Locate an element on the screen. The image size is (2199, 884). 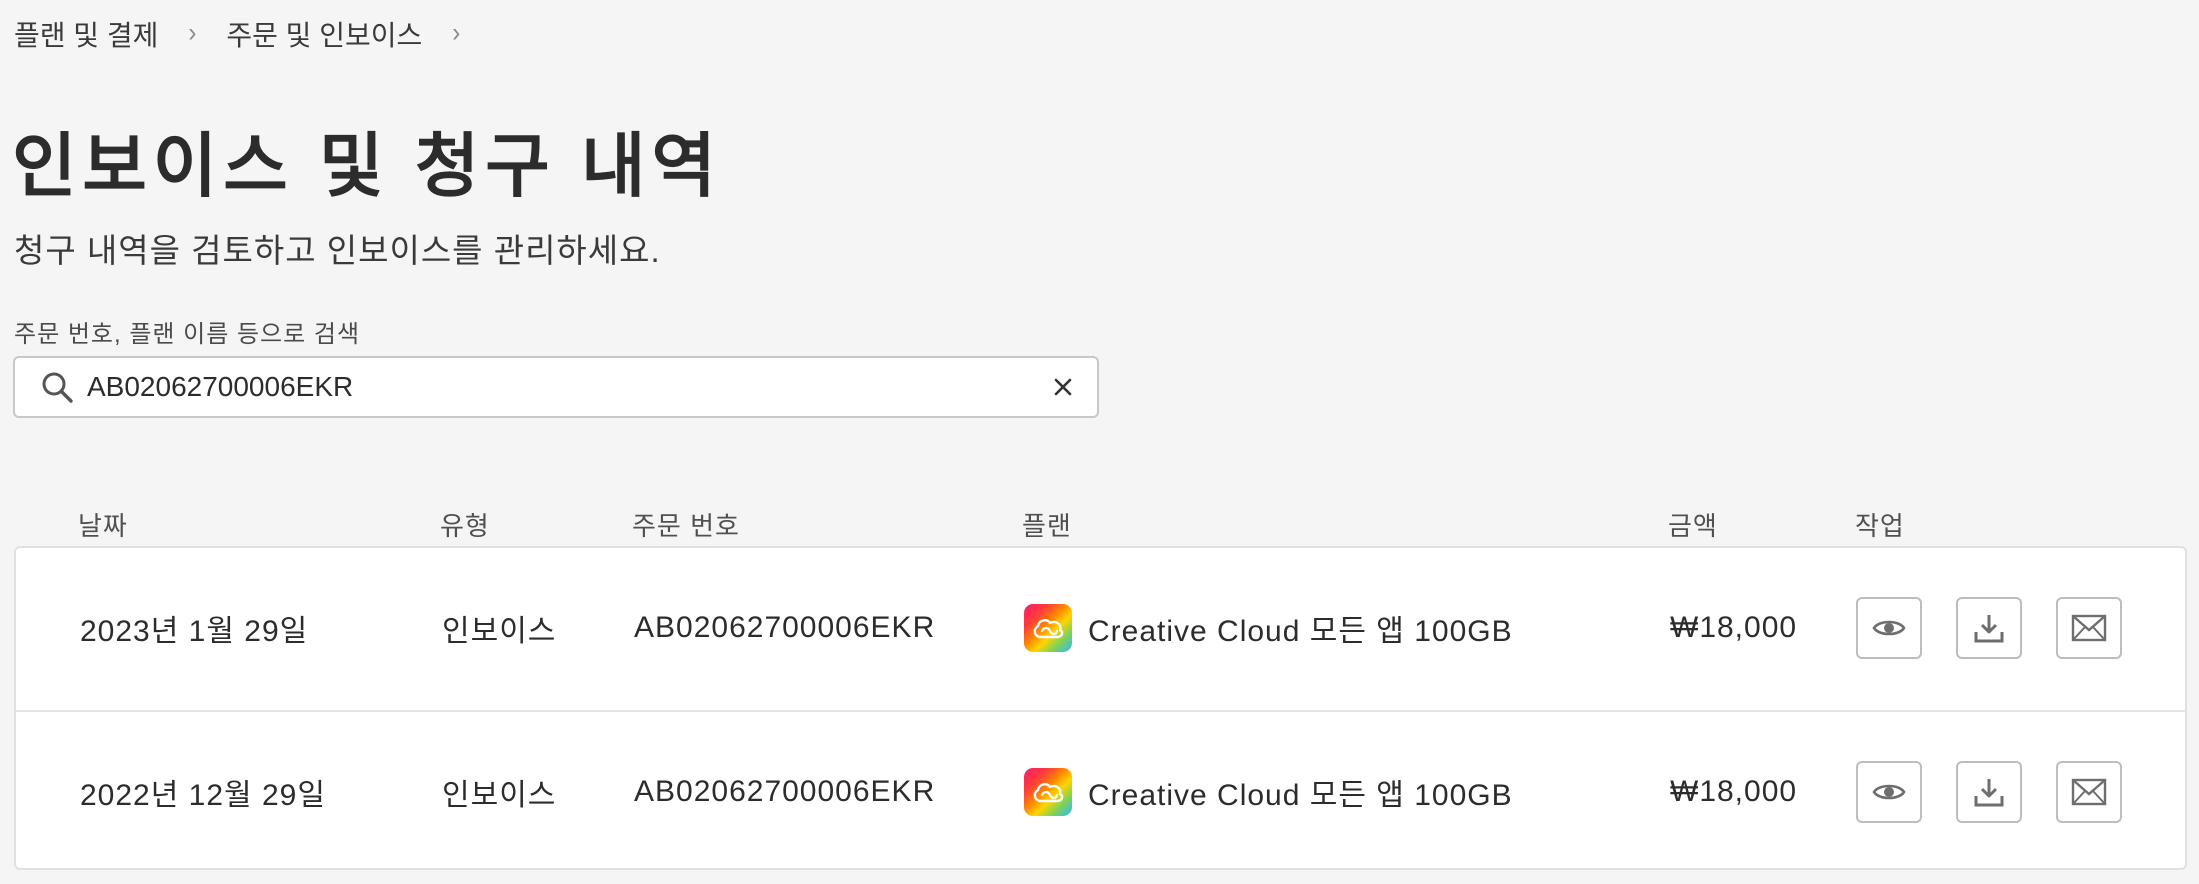
search-icon is located at coordinates (57, 387).